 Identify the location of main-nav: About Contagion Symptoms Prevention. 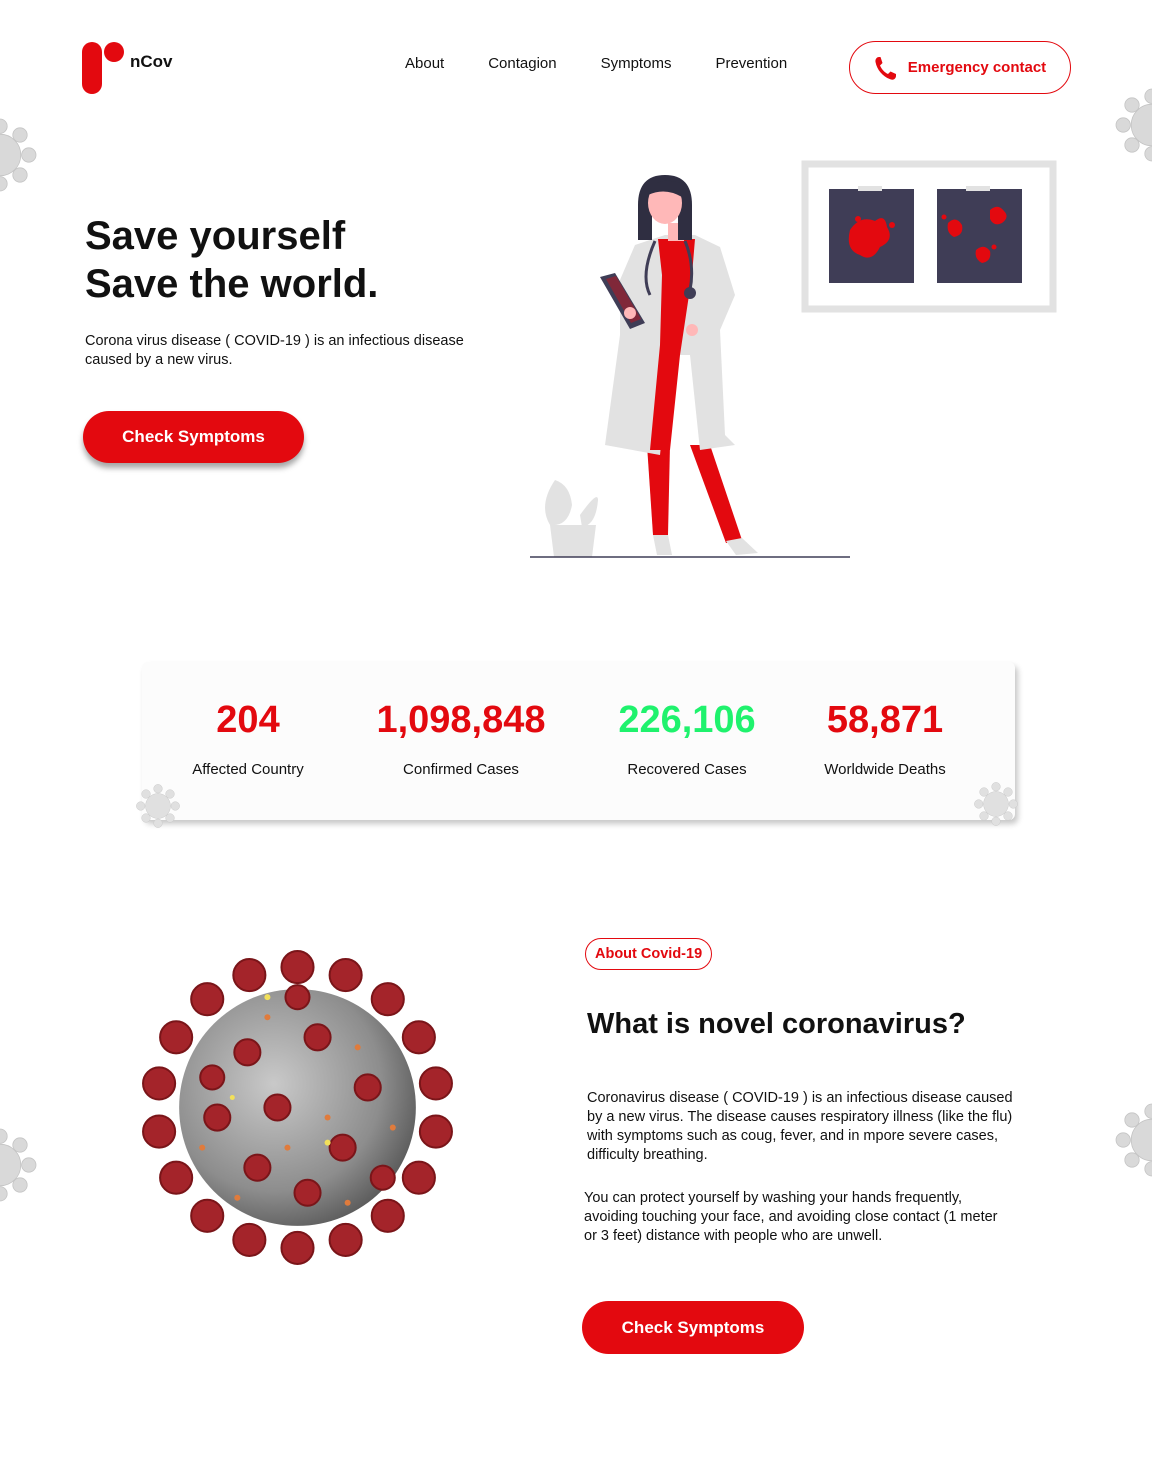
(618, 63).